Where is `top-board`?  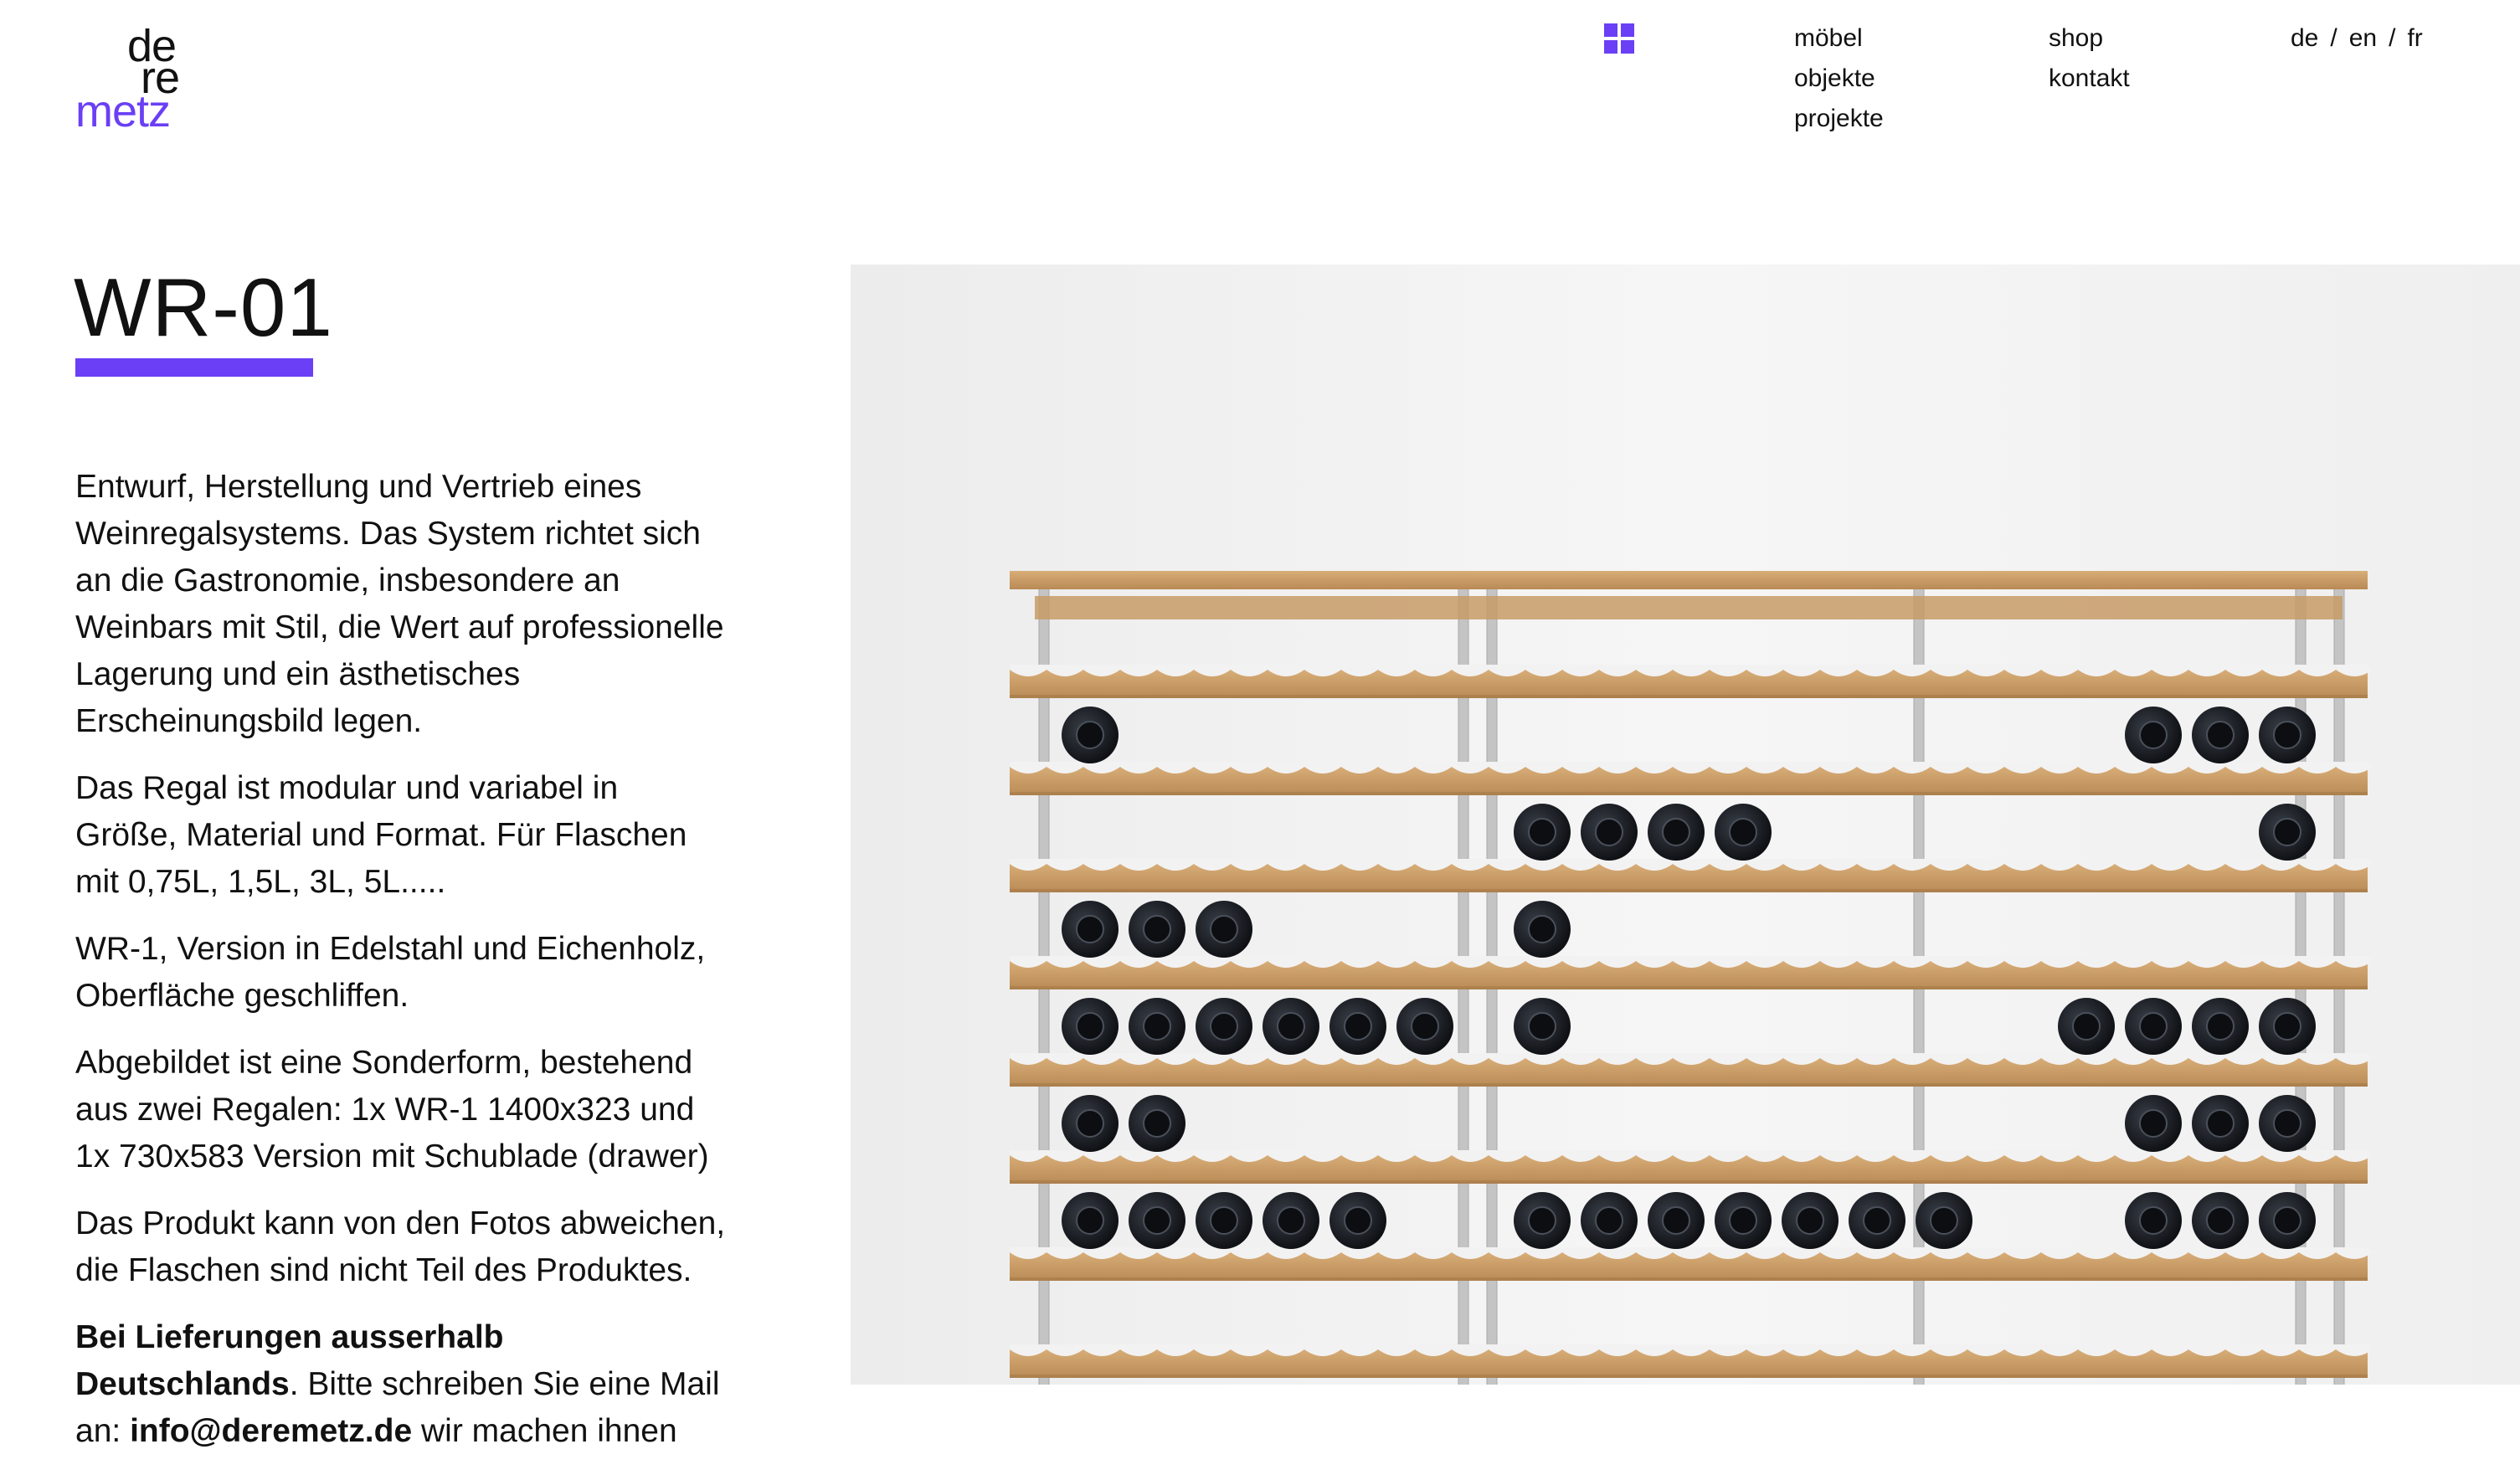 top-board is located at coordinates (1689, 580).